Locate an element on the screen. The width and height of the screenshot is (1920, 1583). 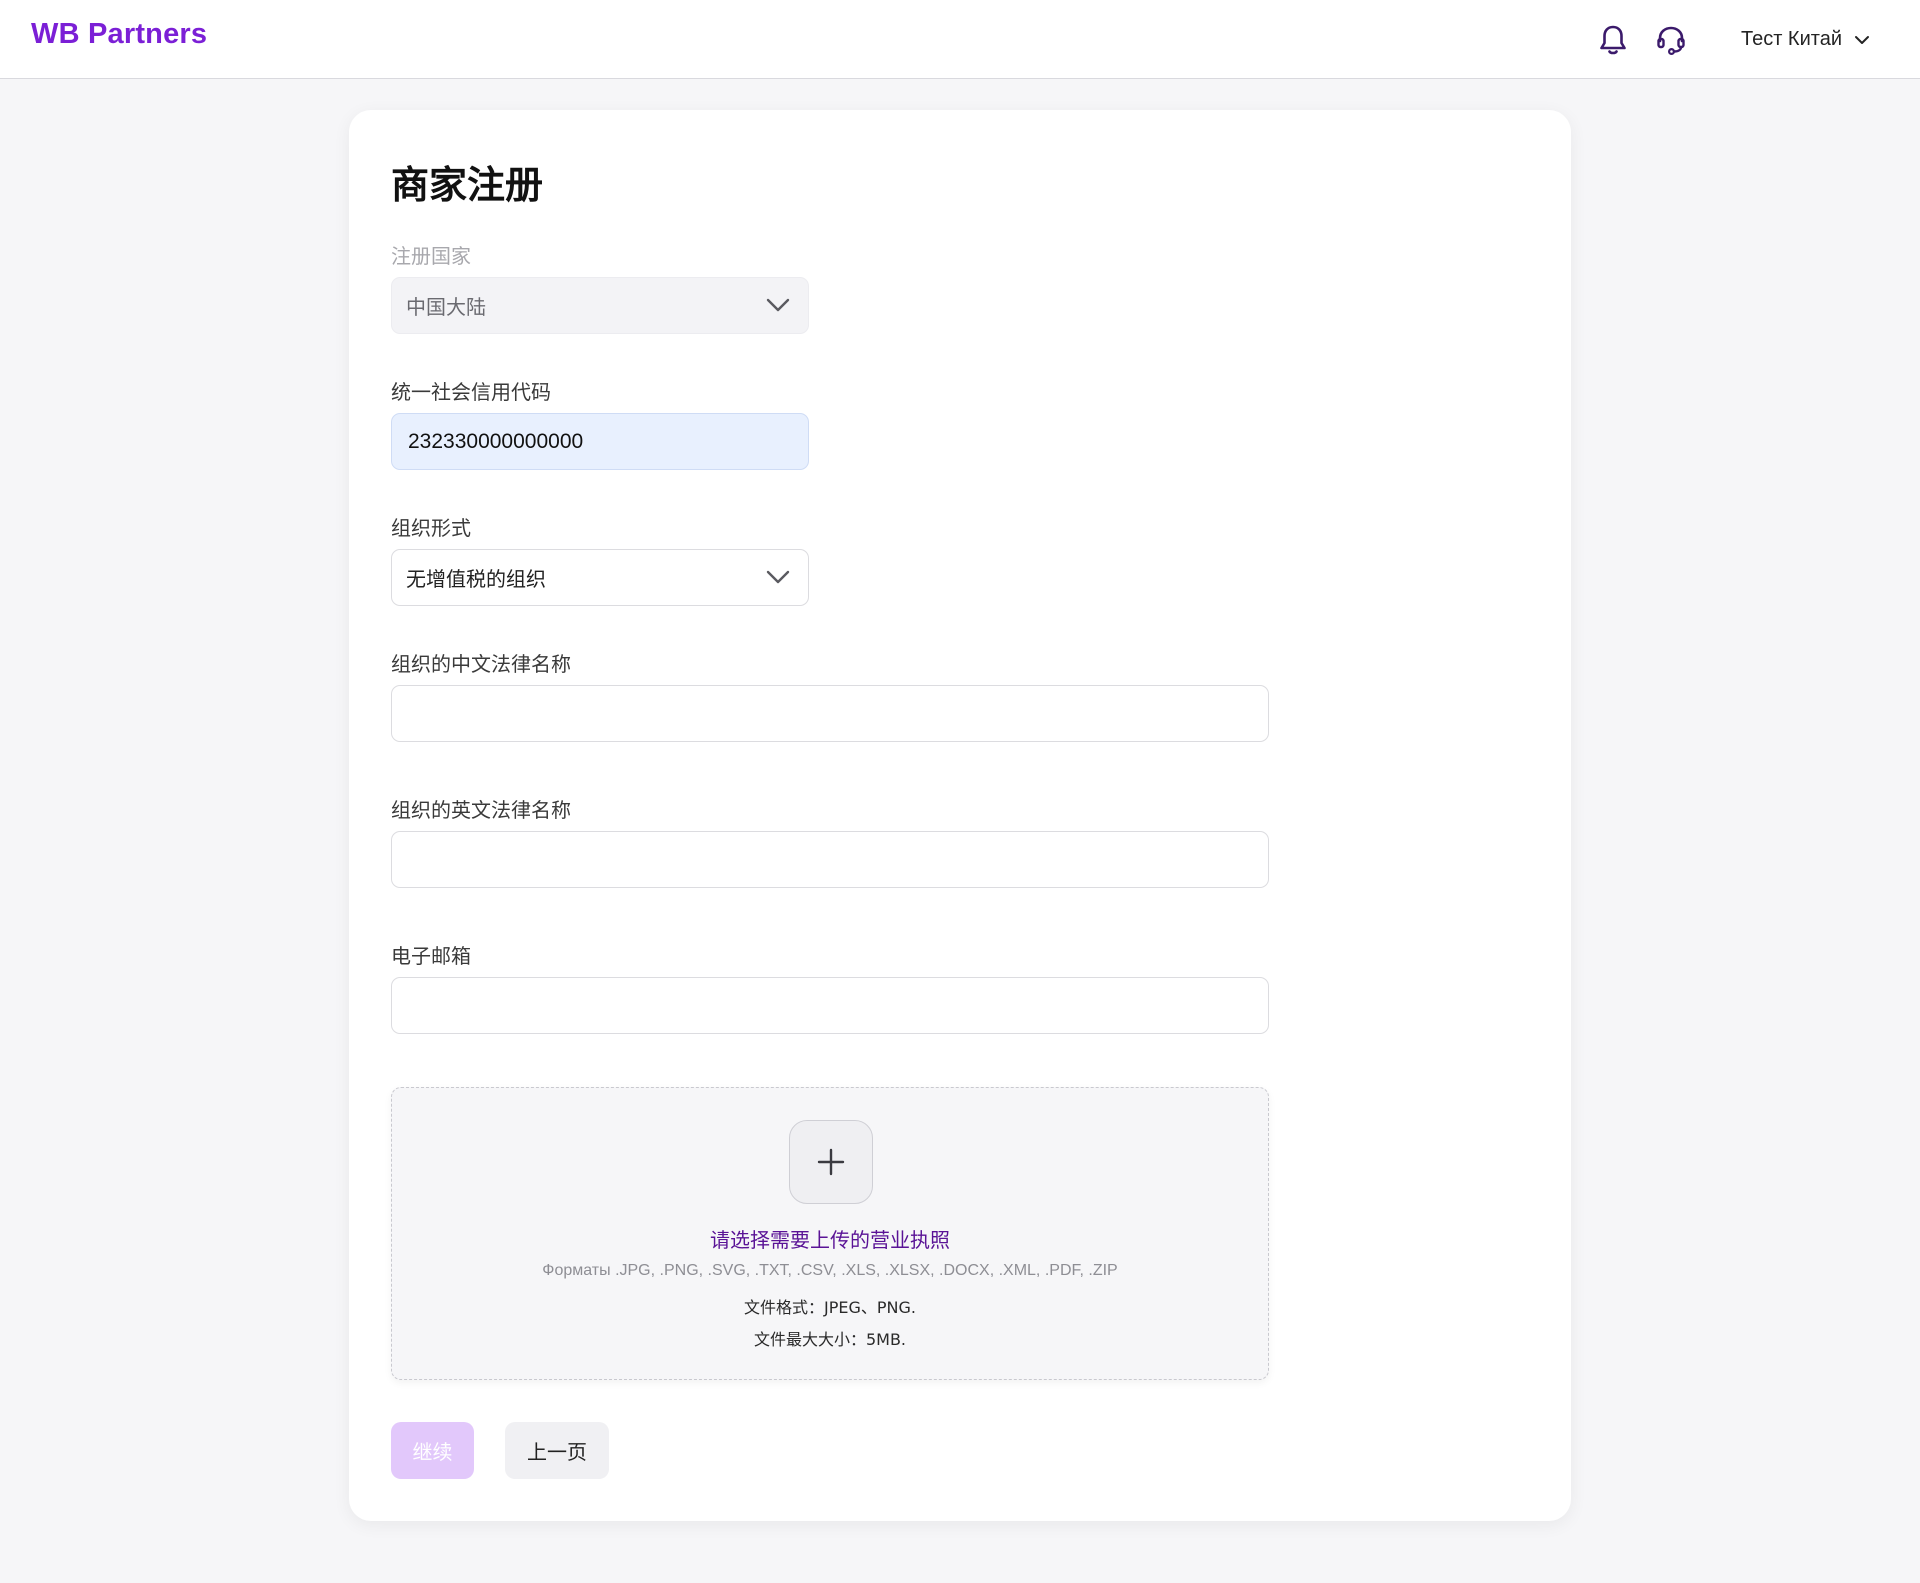
headset-icon is located at coordinates (1671, 40).